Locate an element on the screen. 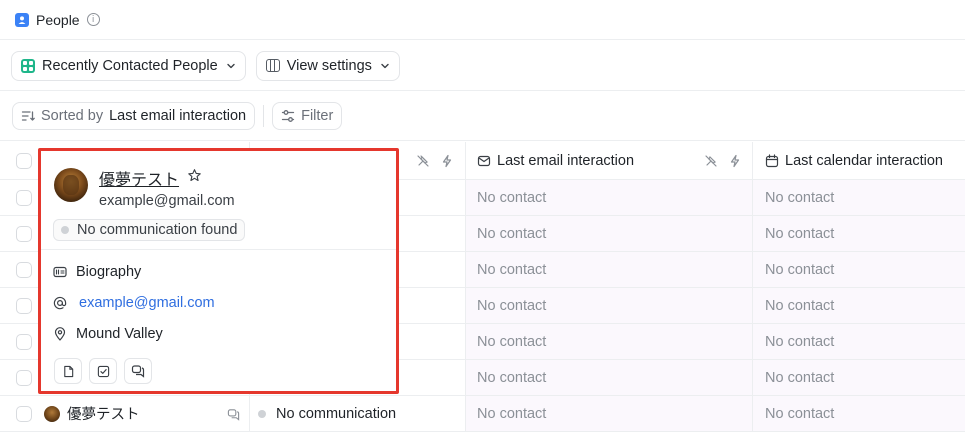  location-label: Mound Valley is located at coordinates (119, 334).